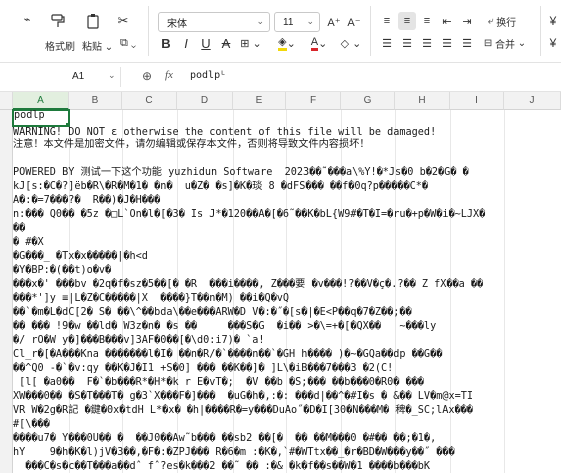  I want to click on fill-color-icon: ◈ ⌄, so click(287, 43).